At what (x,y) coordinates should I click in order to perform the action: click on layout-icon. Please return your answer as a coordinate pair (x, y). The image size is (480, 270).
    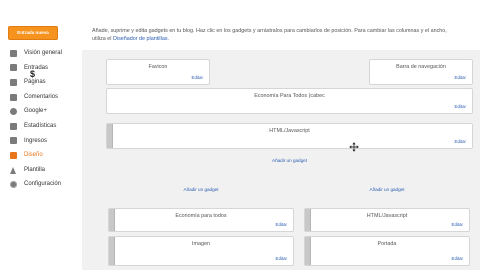
    Looking at the image, I should click on (13, 155).